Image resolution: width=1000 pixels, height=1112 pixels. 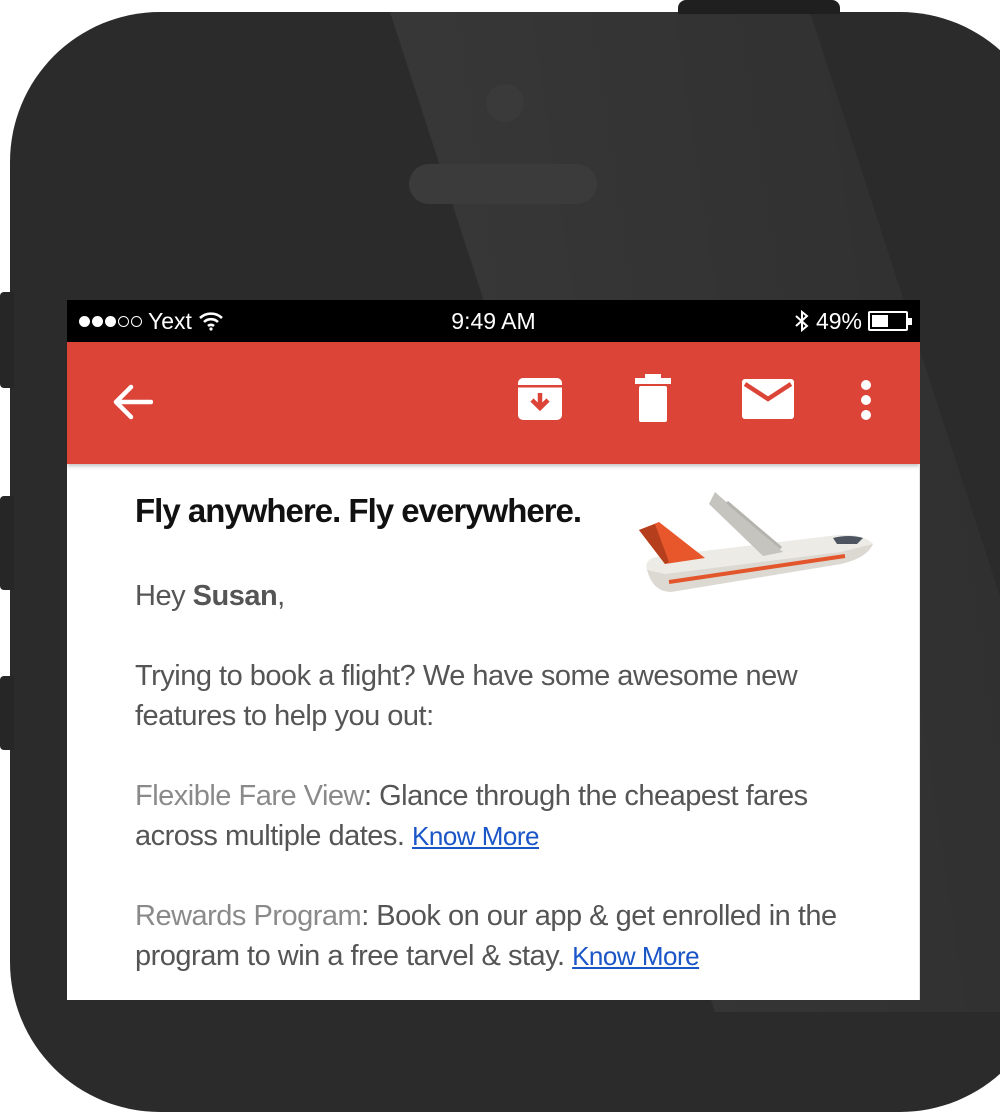 I want to click on archive-icon, so click(x=540, y=399).